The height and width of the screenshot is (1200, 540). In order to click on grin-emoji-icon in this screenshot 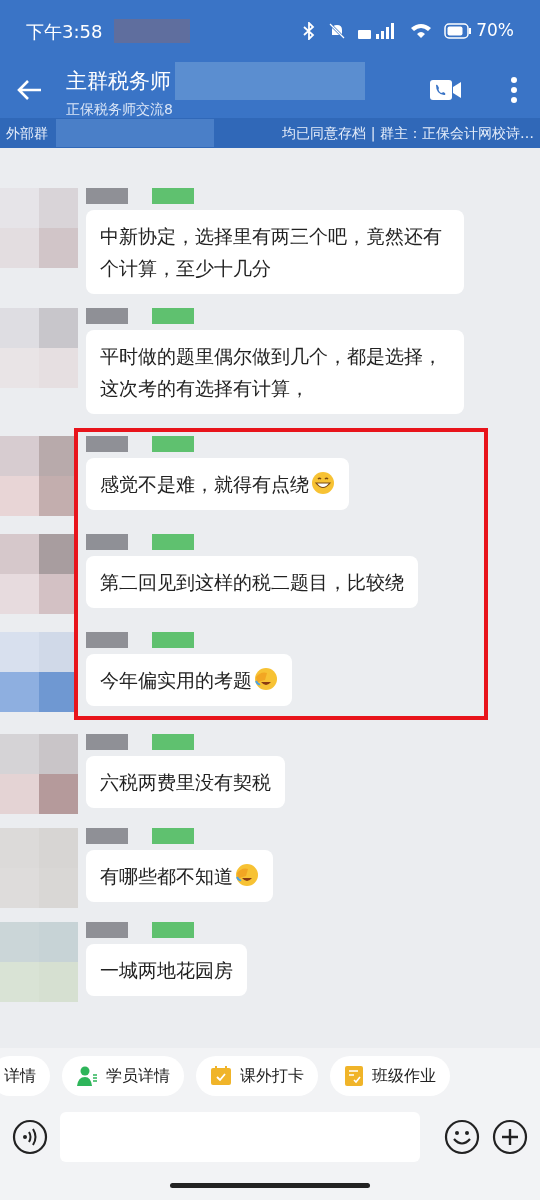, I will do `click(323, 483)`.